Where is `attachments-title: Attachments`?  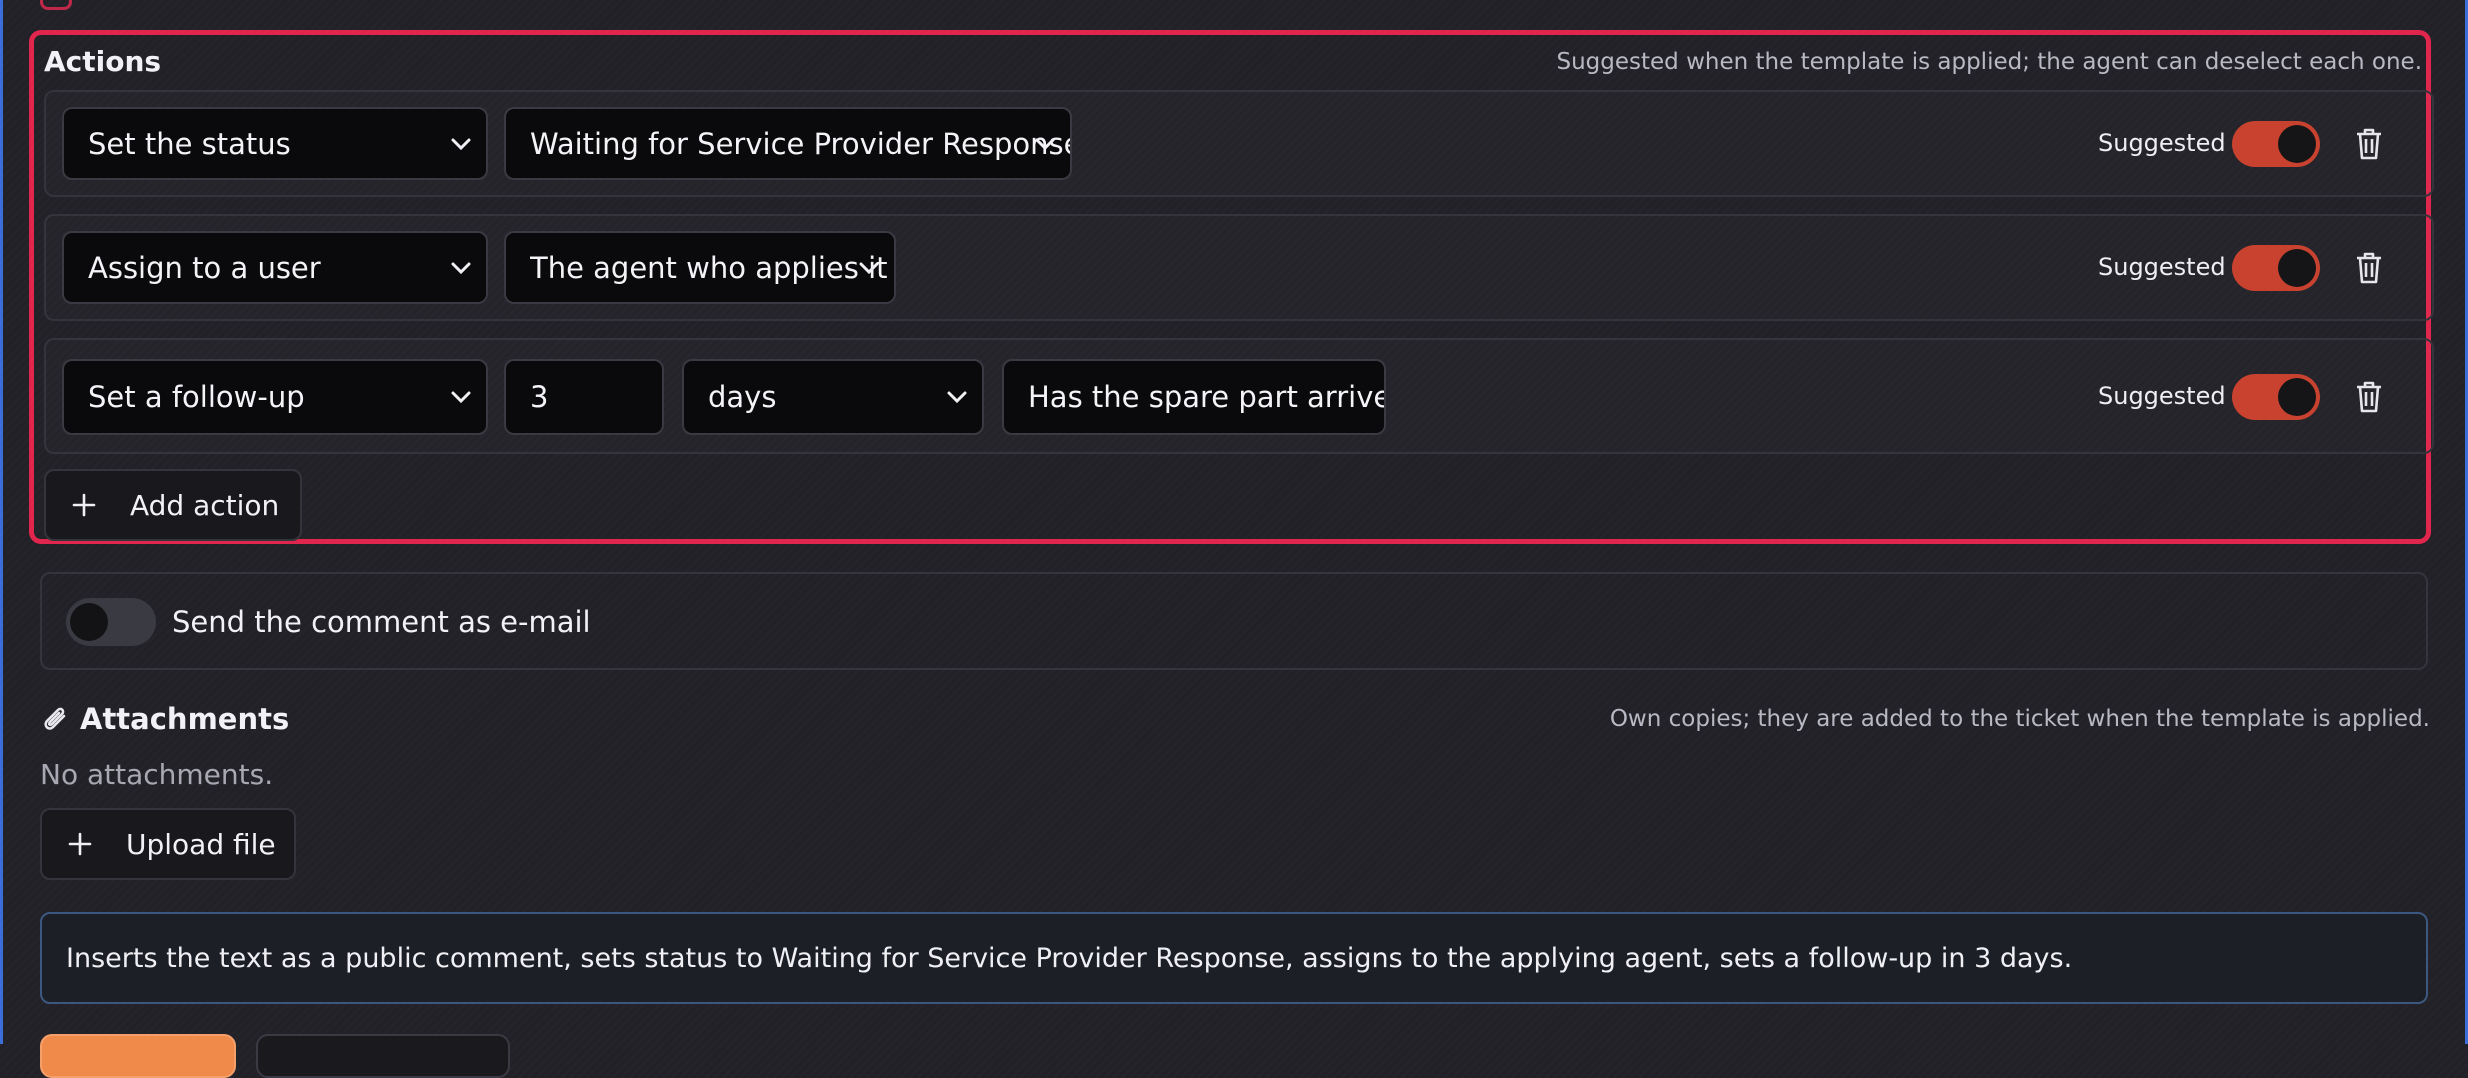
attachments-title: Attachments is located at coordinates (185, 719).